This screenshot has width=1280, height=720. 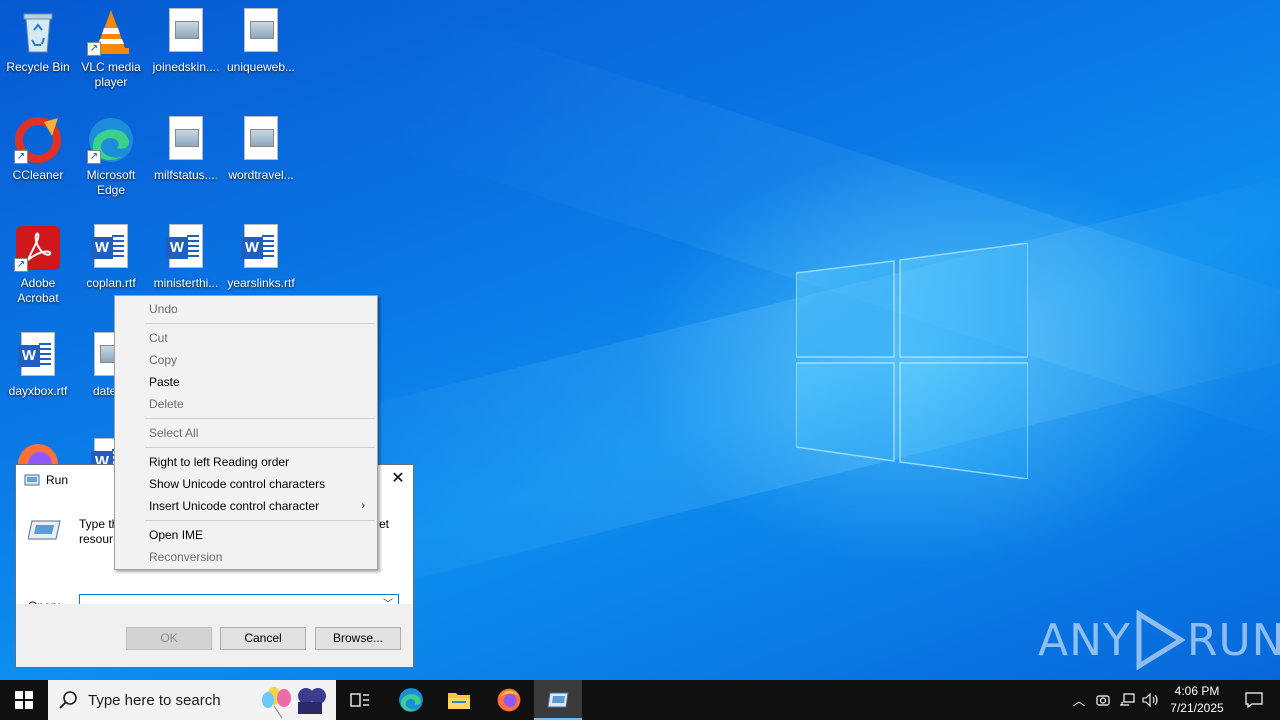 I want to click on anyrun-watermark: ANY RUN, so click(x=1159, y=640).